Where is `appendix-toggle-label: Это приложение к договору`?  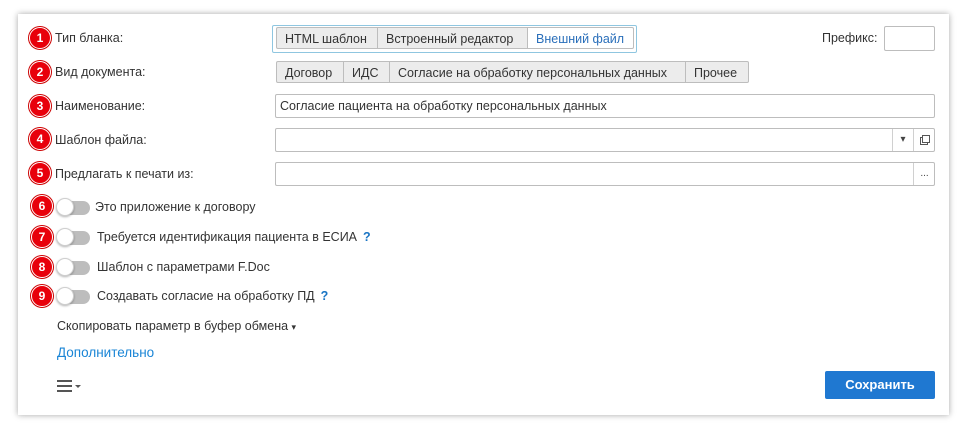 appendix-toggle-label: Это приложение к договору is located at coordinates (175, 207).